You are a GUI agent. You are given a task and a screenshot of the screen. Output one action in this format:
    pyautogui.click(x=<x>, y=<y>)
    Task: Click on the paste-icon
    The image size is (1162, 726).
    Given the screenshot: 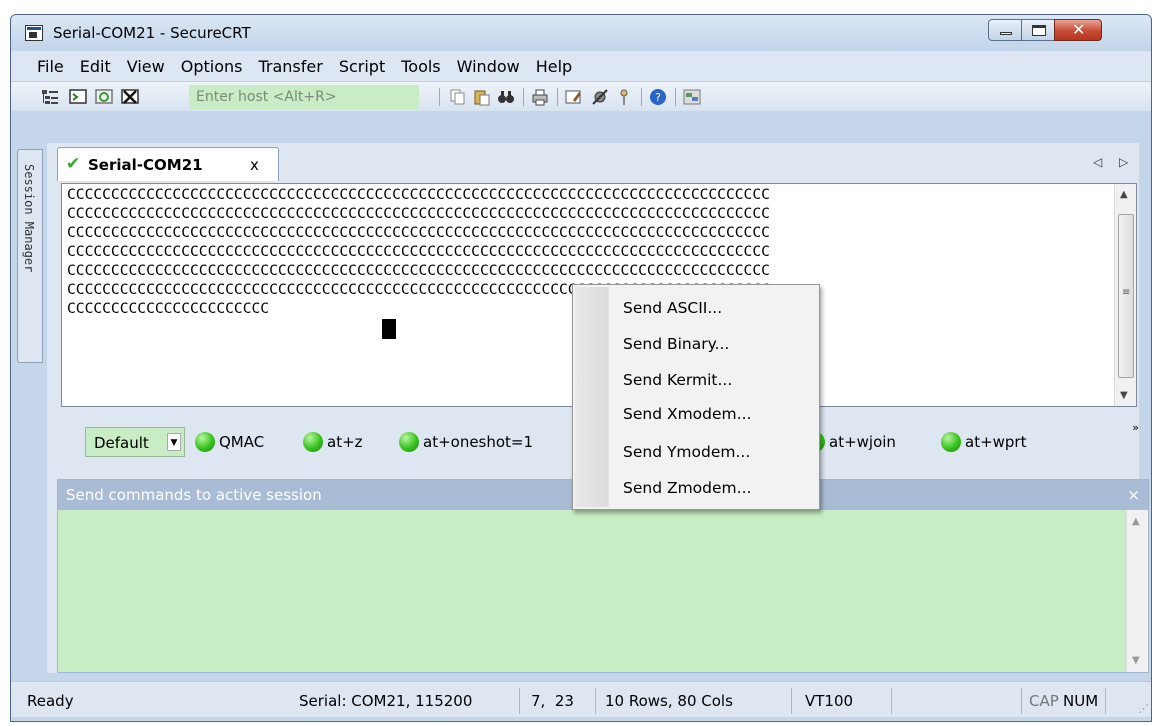 What is the action you would take?
    pyautogui.click(x=482, y=97)
    